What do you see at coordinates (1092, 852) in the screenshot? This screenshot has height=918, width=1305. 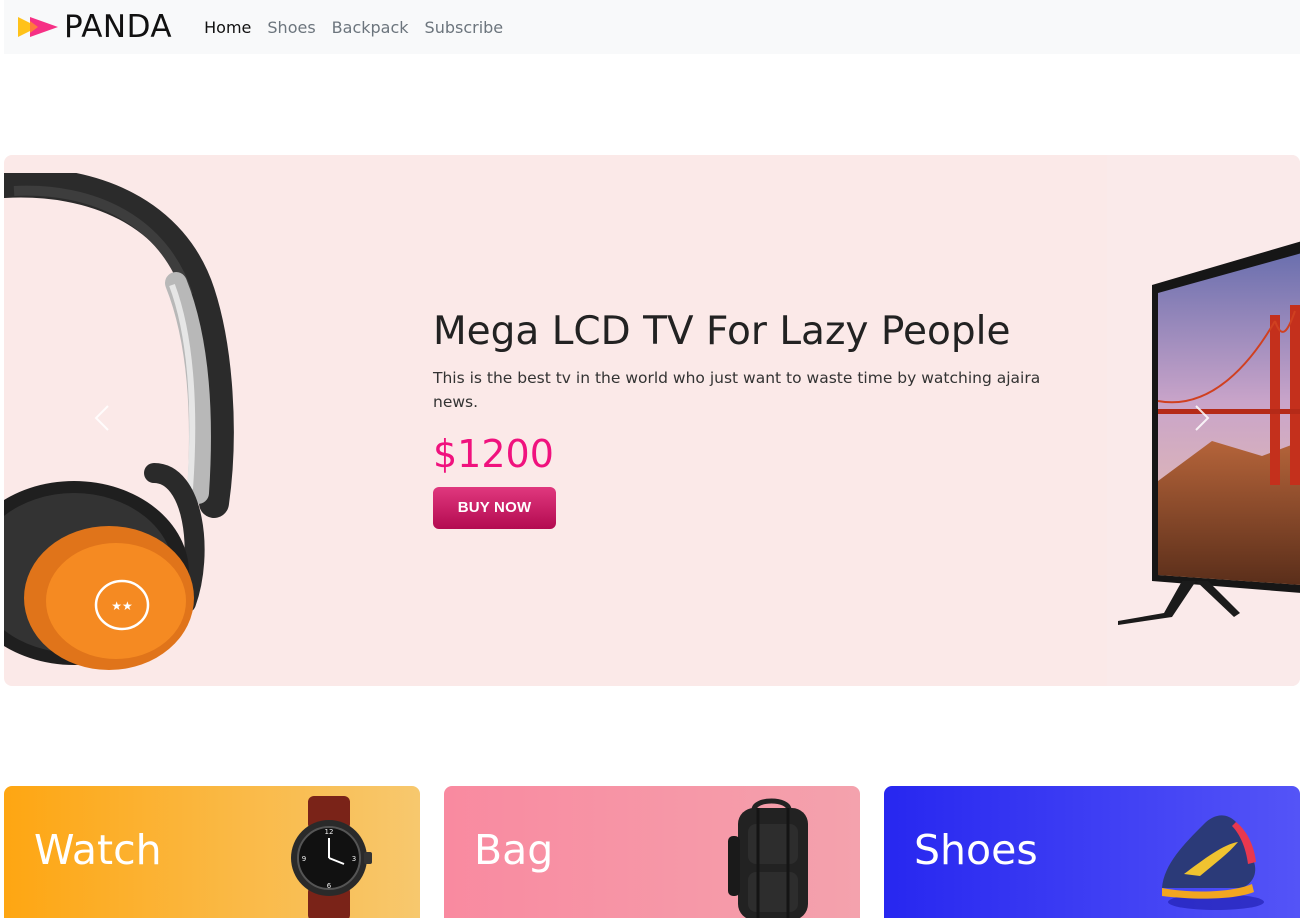 I see `category-card-shoes: Shoes` at bounding box center [1092, 852].